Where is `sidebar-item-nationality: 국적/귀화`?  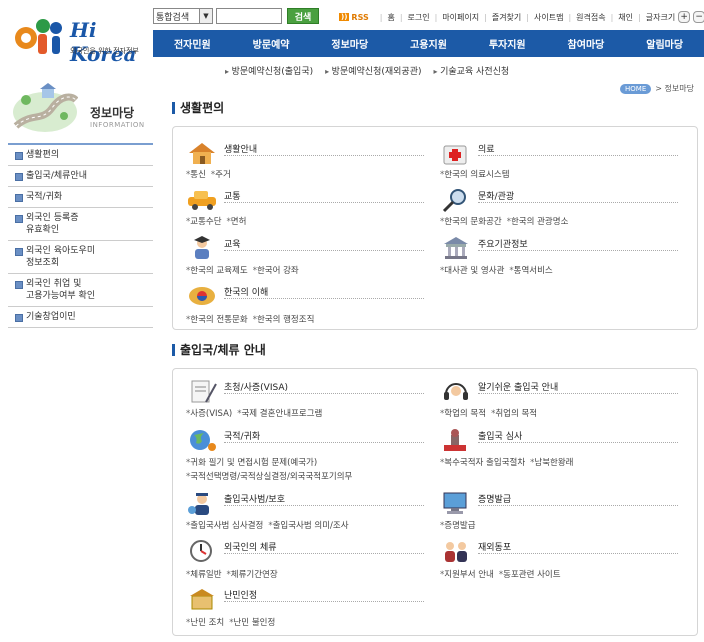 sidebar-item-nationality: 국적/귀화 is located at coordinates (80, 197).